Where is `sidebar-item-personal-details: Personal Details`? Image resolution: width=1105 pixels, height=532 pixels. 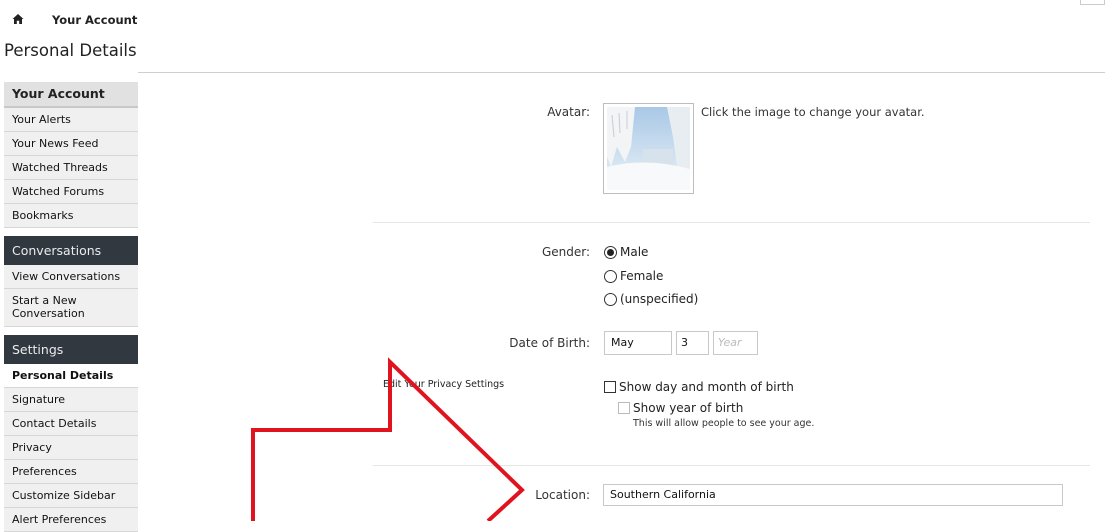
sidebar-item-personal-details: Personal Details is located at coordinates (71, 376).